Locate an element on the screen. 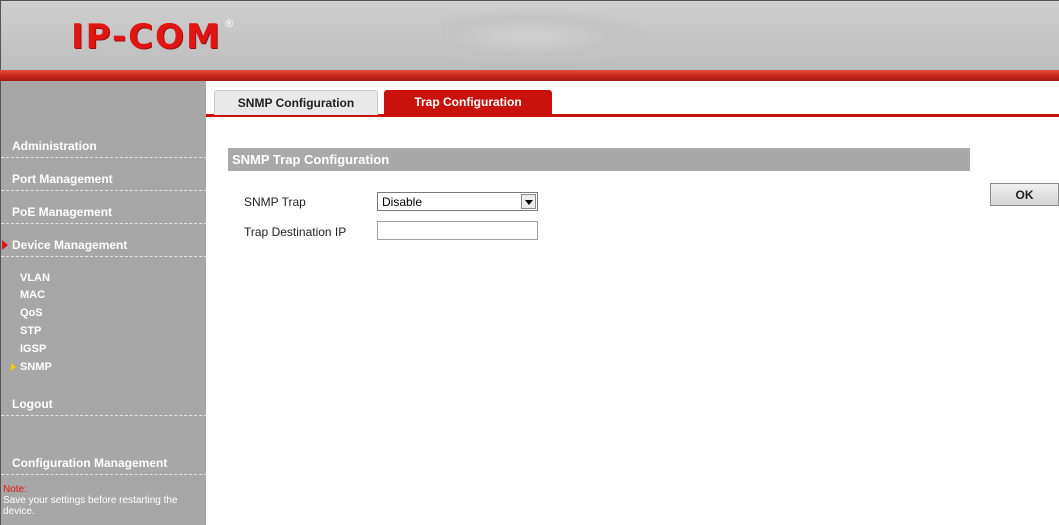 This screenshot has width=1059, height=525. snmp-trap-select: Disable is located at coordinates (457, 201).